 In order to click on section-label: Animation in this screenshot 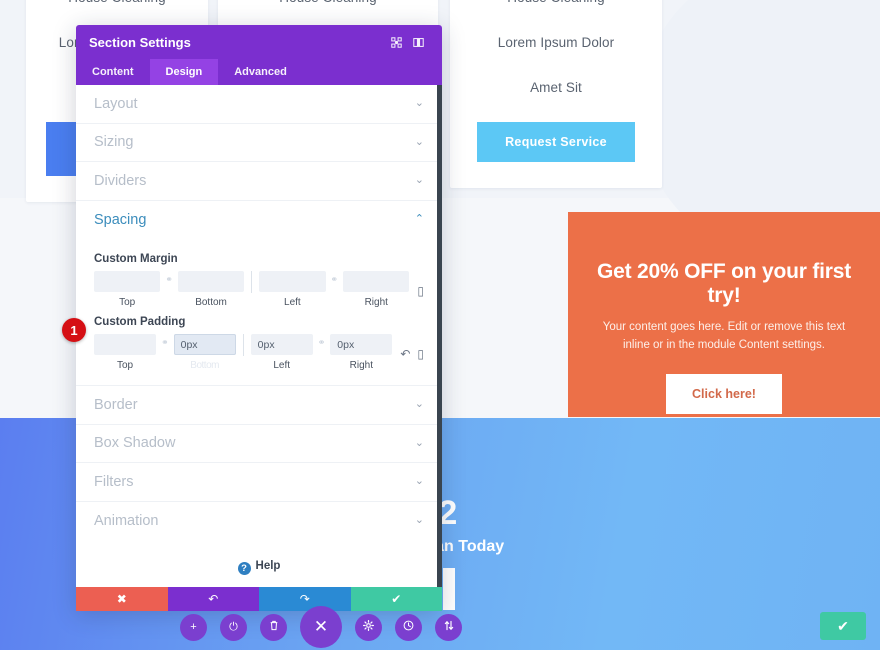, I will do `click(126, 520)`.